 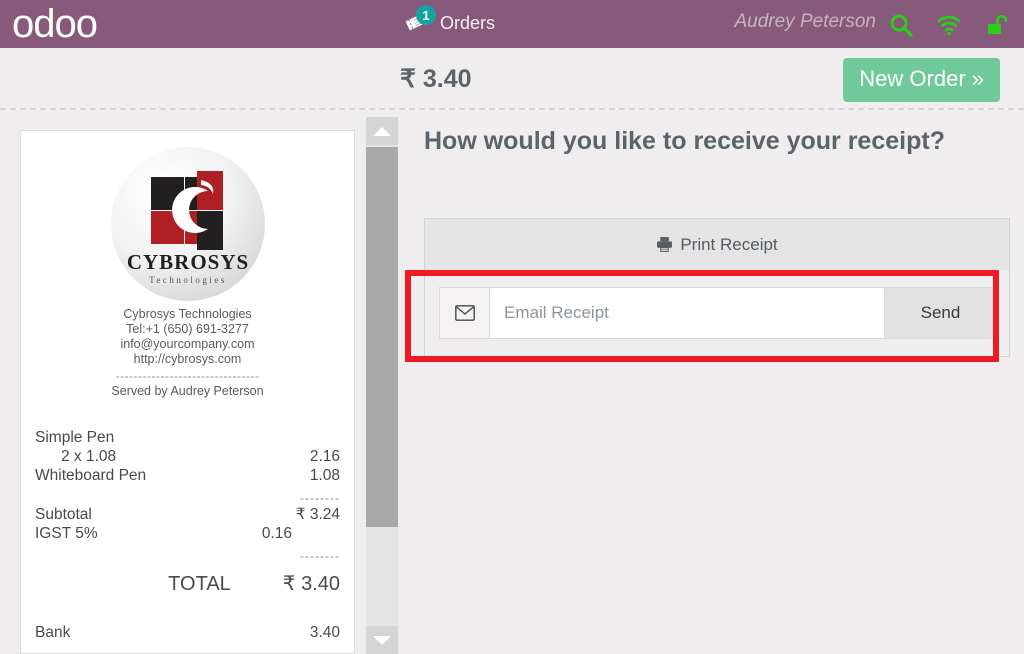 What do you see at coordinates (75, 437) in the screenshot?
I see `product-name: Simple Pen` at bounding box center [75, 437].